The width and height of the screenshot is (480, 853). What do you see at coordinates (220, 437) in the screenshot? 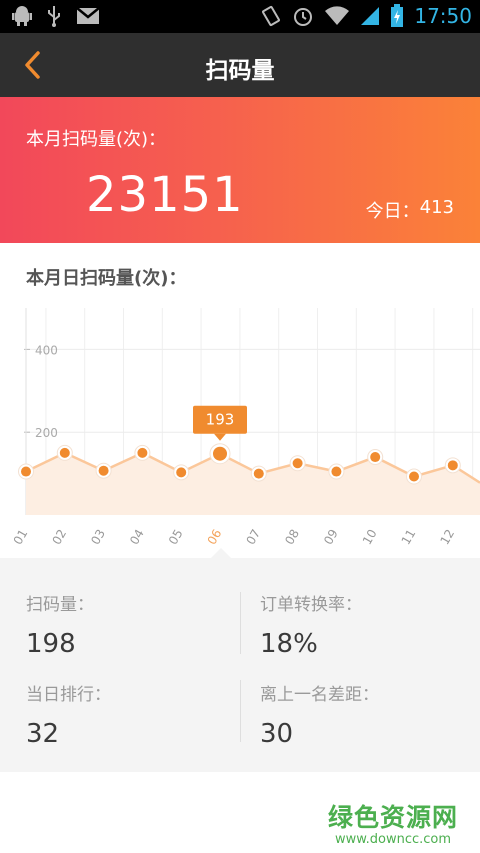
I see `tooltip-pointer` at bounding box center [220, 437].